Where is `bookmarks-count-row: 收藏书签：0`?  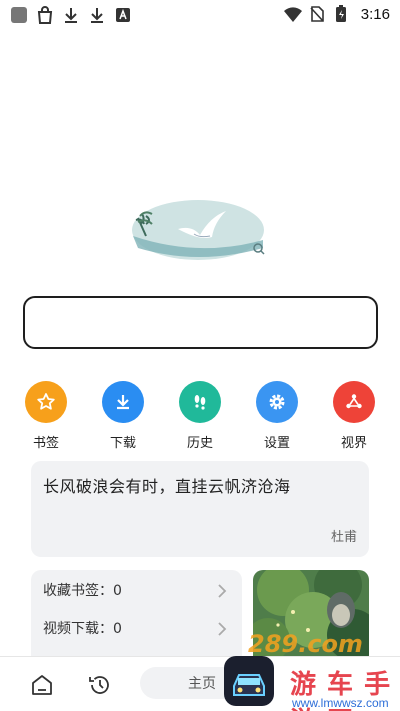
bookmarks-count-row: 收藏书签：0 is located at coordinates (138, 592).